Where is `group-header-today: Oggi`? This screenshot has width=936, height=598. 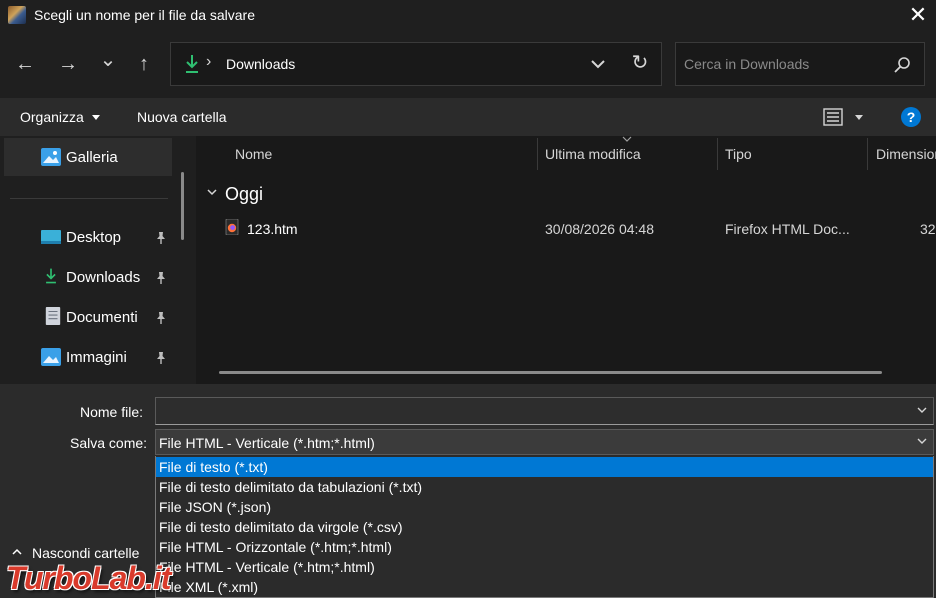
group-header-today: Oggi is located at coordinates (244, 194).